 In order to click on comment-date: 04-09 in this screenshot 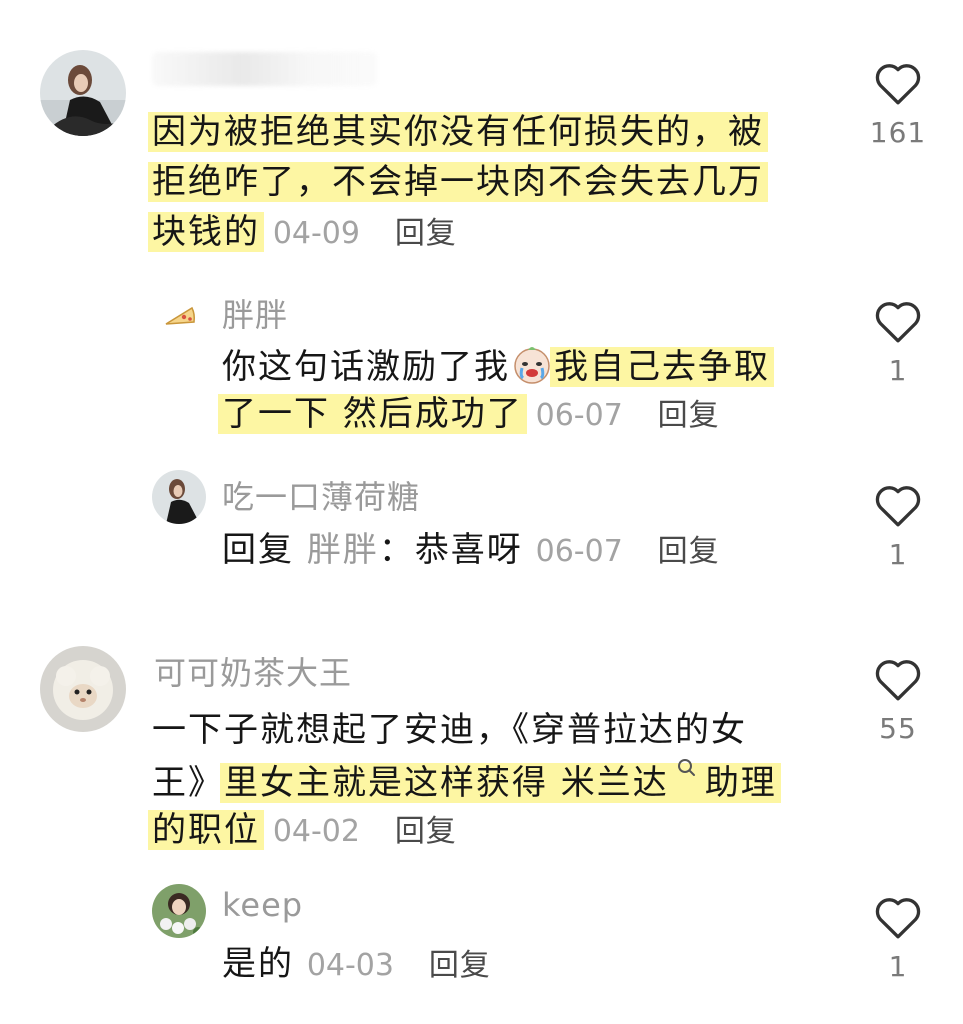, I will do `click(316, 233)`.